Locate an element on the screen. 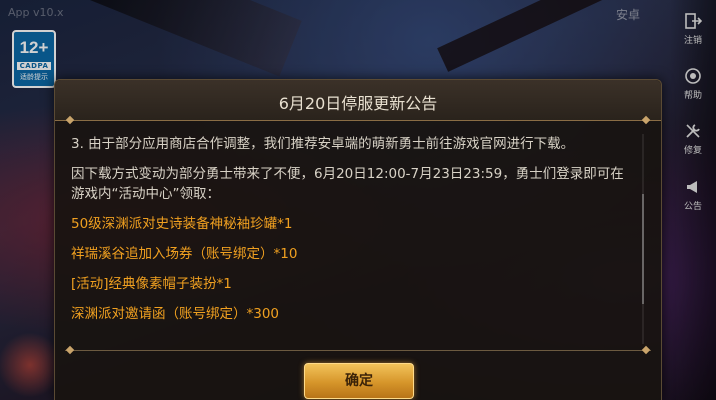 The image size is (716, 400). dialog-header: 6月20日停服更新公告 is located at coordinates (358, 102).